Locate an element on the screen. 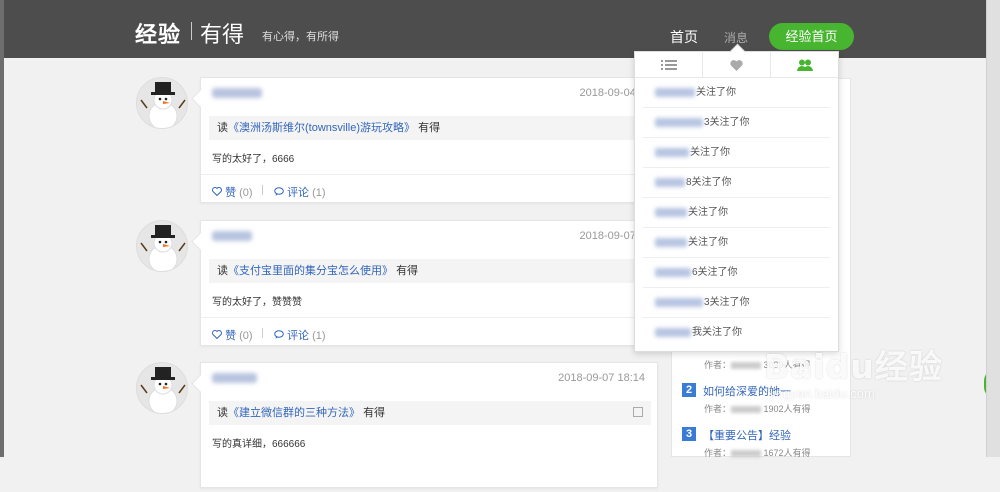 The width and height of the screenshot is (1000, 492). article-link: 《支付宝里面的集分宝怎么使用》 is located at coordinates (310, 271).